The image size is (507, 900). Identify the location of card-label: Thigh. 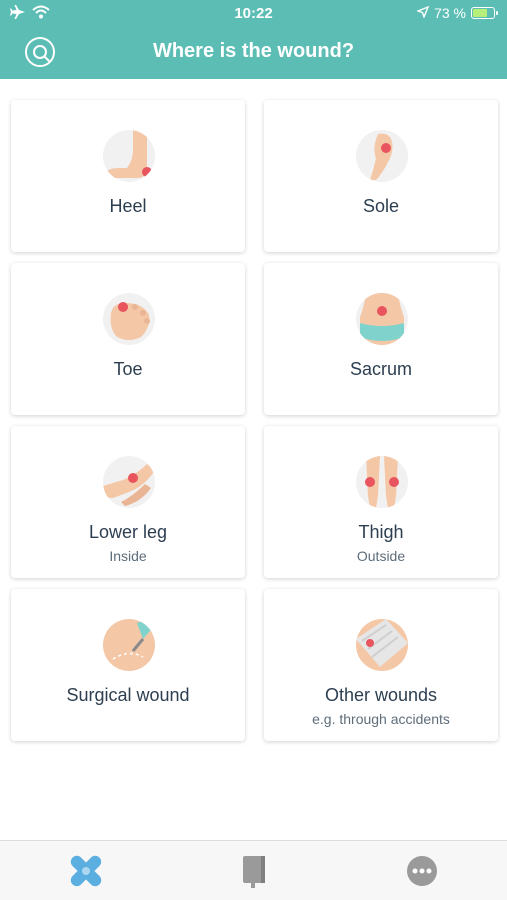
(381, 532).